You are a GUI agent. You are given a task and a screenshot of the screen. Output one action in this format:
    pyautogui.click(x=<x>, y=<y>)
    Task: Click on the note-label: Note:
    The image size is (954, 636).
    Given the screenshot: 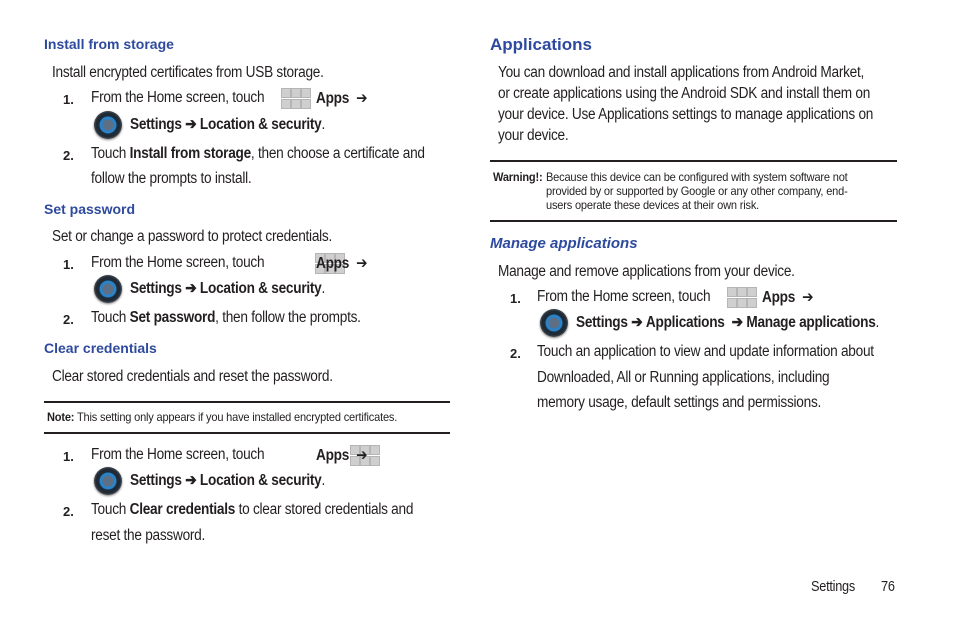 What is the action you would take?
    pyautogui.click(x=61, y=417)
    